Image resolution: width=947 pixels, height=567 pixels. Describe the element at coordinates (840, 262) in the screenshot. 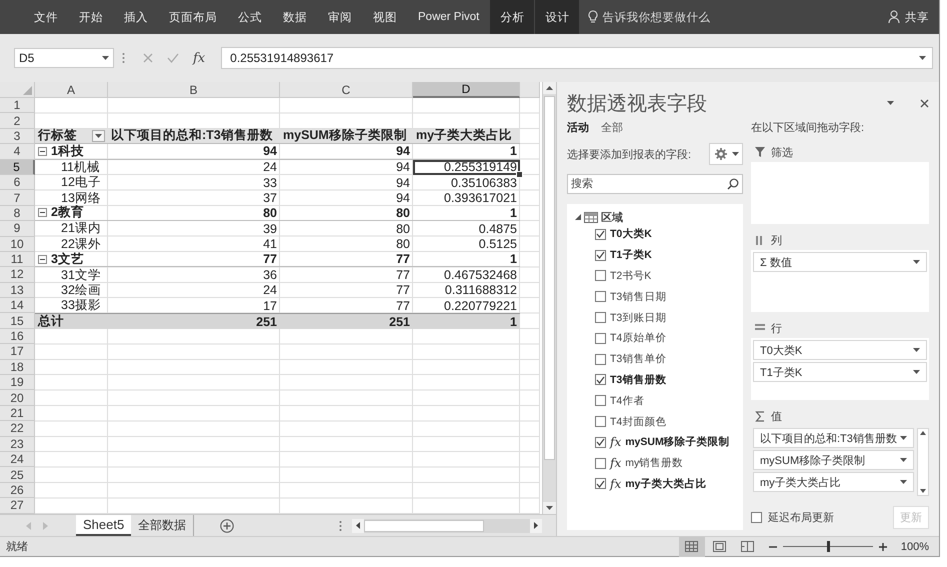

I see `area-field-item: Σ 数值` at that location.